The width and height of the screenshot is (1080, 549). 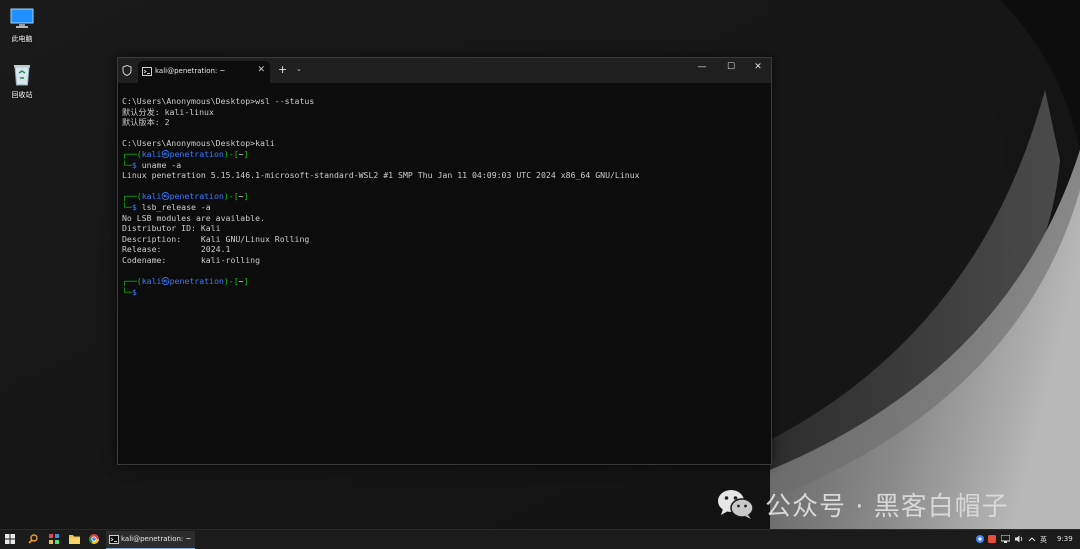 I want to click on tab-dropdown-button: ⌄, so click(x=299, y=69).